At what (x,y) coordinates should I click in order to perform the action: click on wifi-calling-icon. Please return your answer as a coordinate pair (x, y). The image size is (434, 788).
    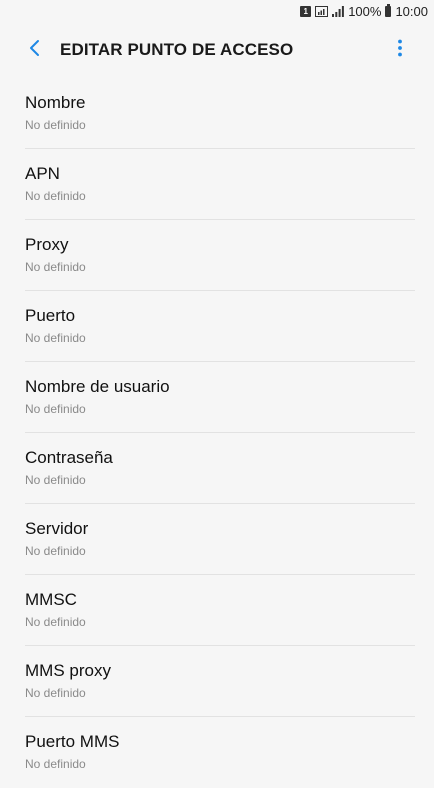
    Looking at the image, I should click on (322, 11).